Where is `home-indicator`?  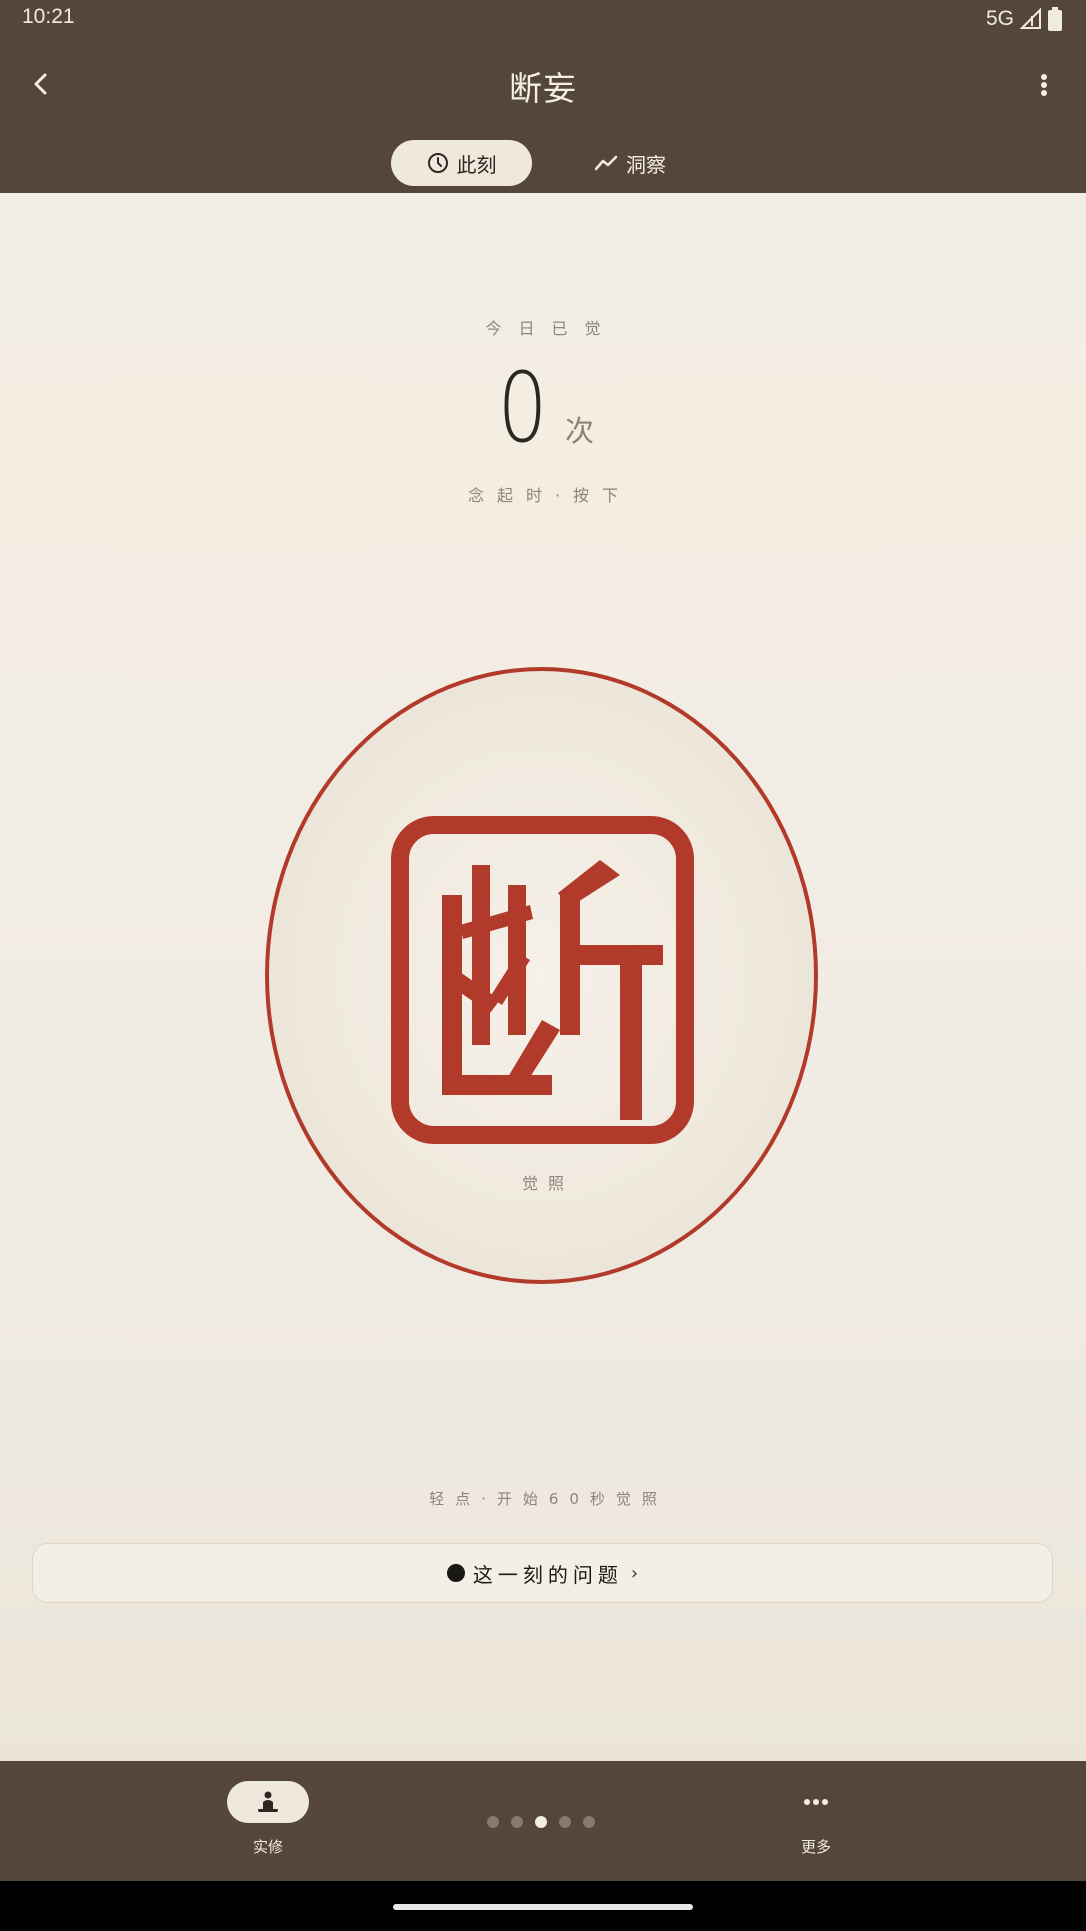
home-indicator is located at coordinates (543, 1907).